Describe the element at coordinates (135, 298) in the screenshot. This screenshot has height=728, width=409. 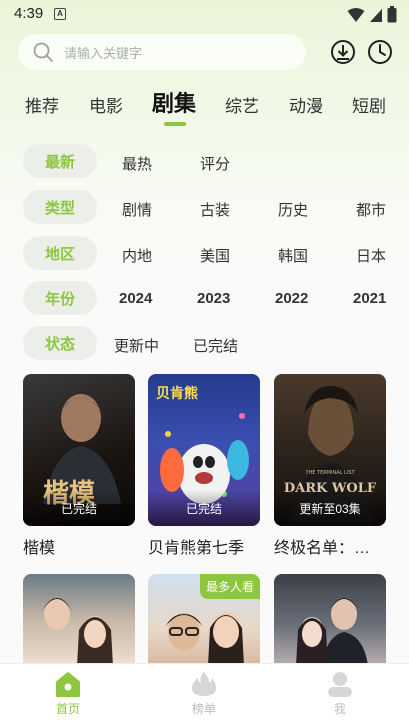
I see `filter-option: 2024` at that location.